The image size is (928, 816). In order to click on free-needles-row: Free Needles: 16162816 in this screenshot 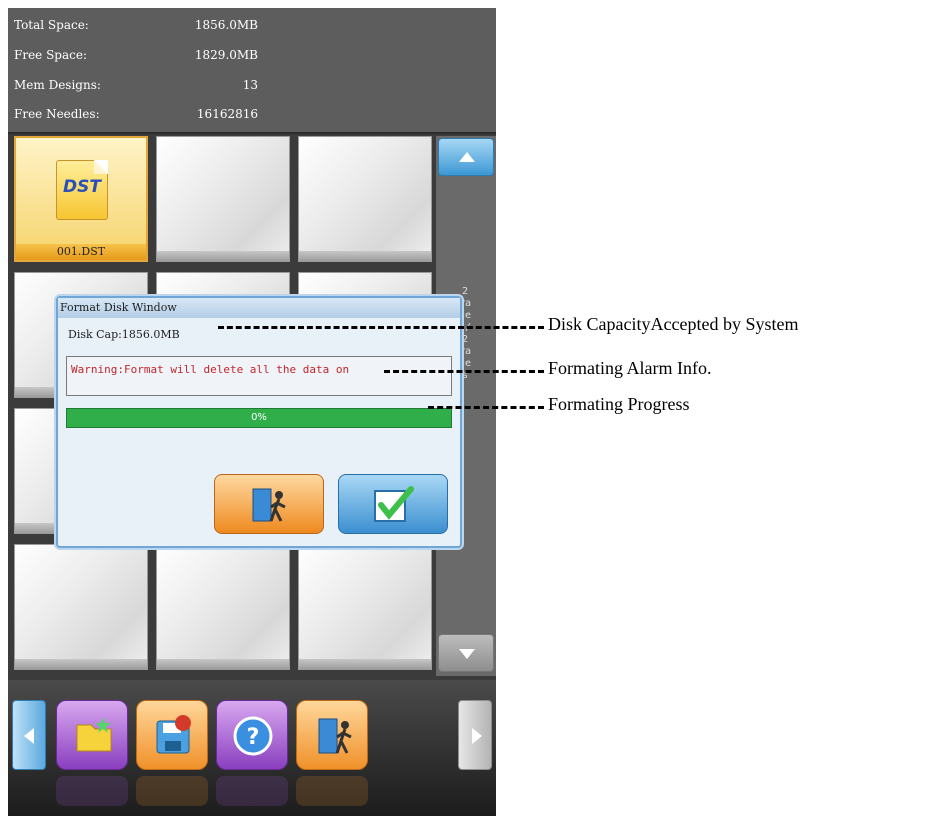, I will do `click(136, 117)`.